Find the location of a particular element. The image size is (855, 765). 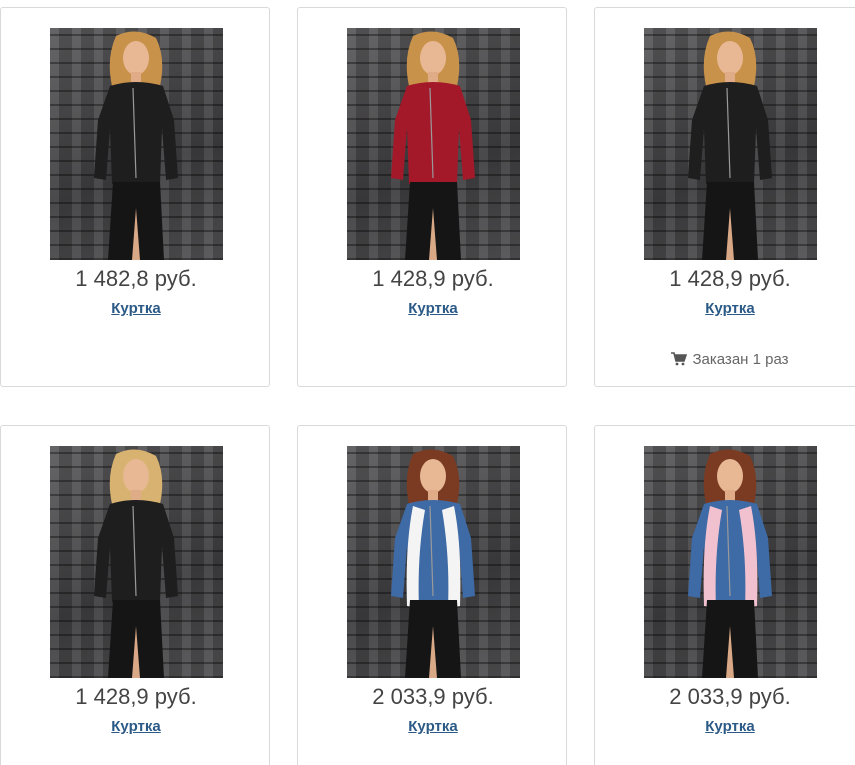

ordered-count: Заказан 1 раз is located at coordinates (725, 359).